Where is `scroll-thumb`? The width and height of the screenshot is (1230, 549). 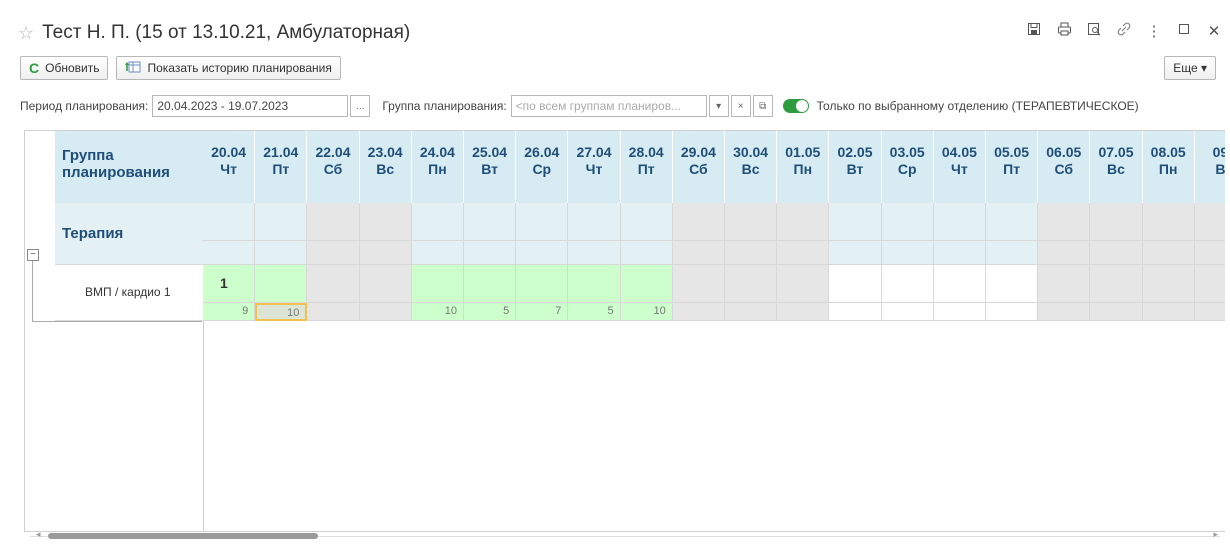
scroll-thumb is located at coordinates (183, 536).